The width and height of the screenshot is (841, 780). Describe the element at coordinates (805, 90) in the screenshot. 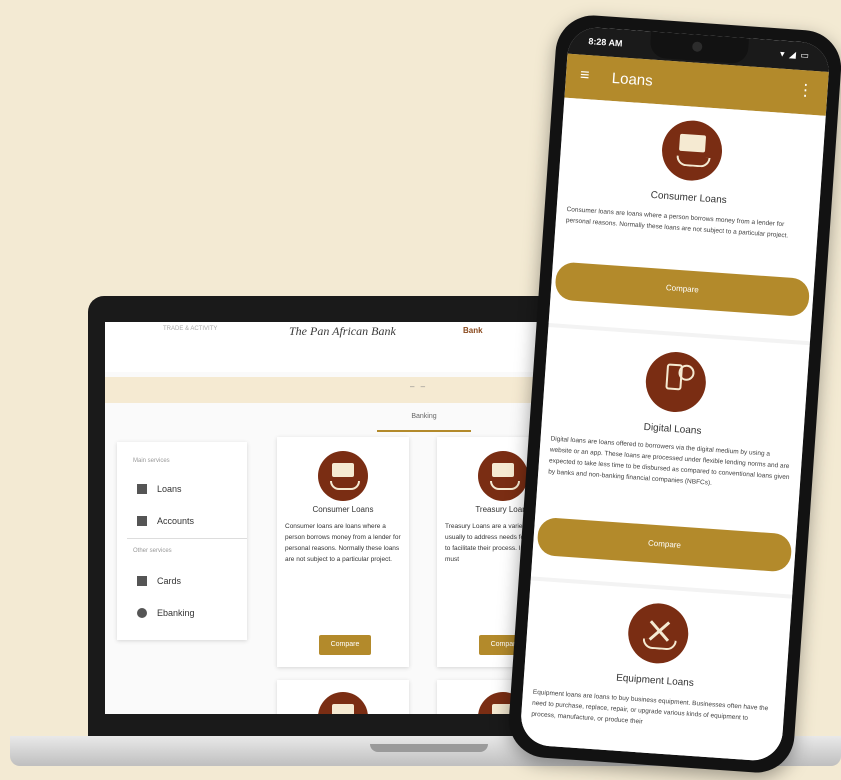

I see `more-options-icon: ⋮` at that location.